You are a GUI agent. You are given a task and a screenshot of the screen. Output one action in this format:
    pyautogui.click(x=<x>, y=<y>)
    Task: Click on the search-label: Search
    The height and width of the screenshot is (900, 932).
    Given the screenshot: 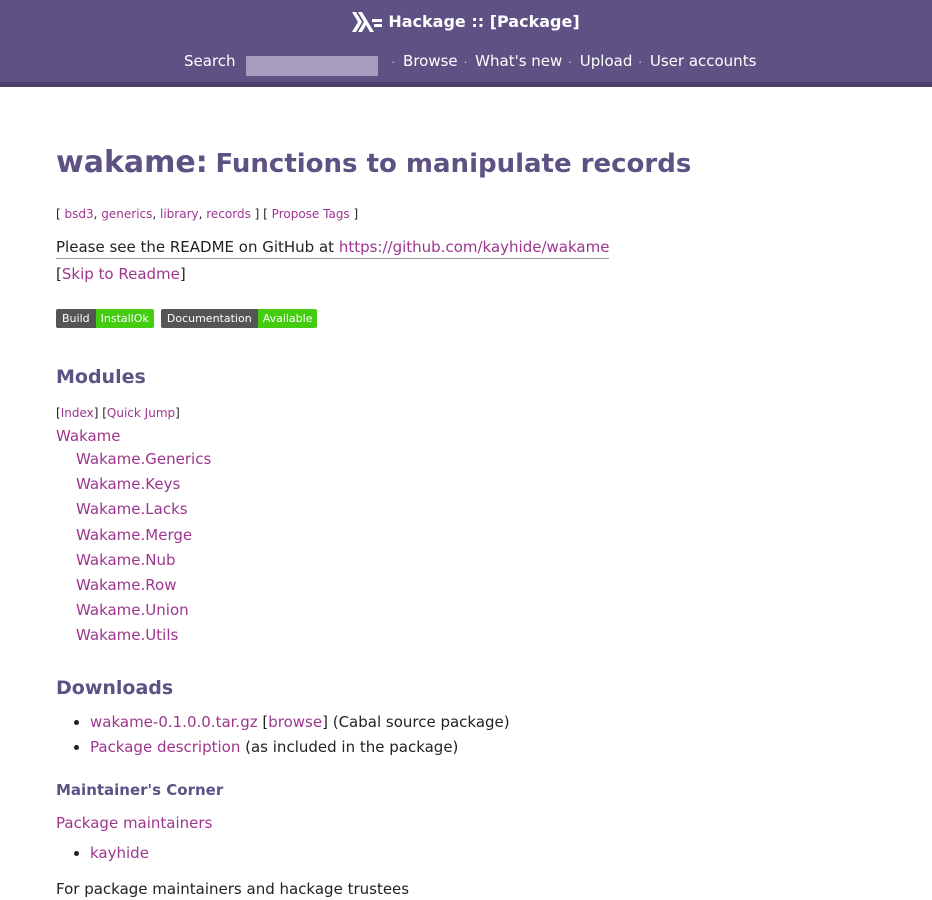 What is the action you would take?
    pyautogui.click(x=210, y=61)
    